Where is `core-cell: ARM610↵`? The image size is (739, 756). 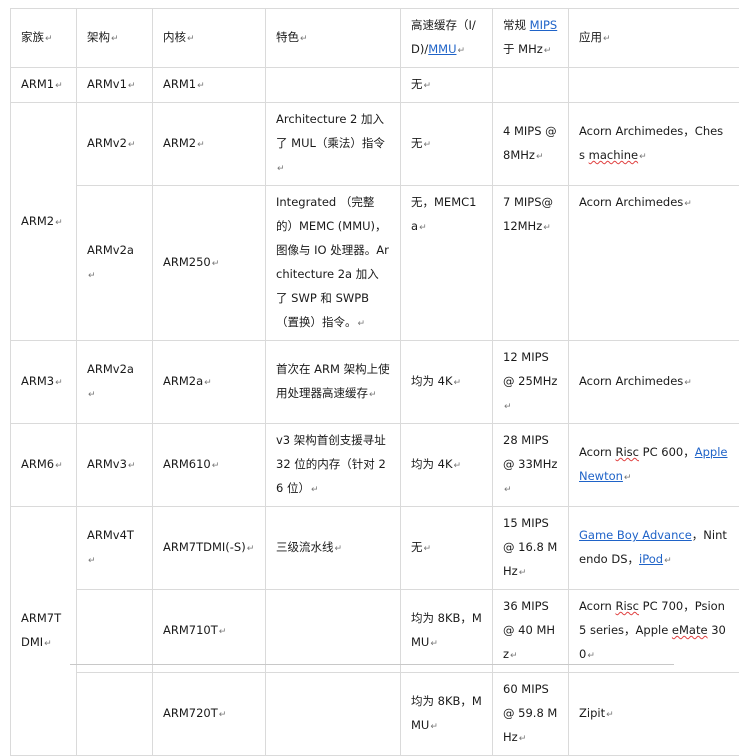
core-cell: ARM610↵ is located at coordinates (209, 465).